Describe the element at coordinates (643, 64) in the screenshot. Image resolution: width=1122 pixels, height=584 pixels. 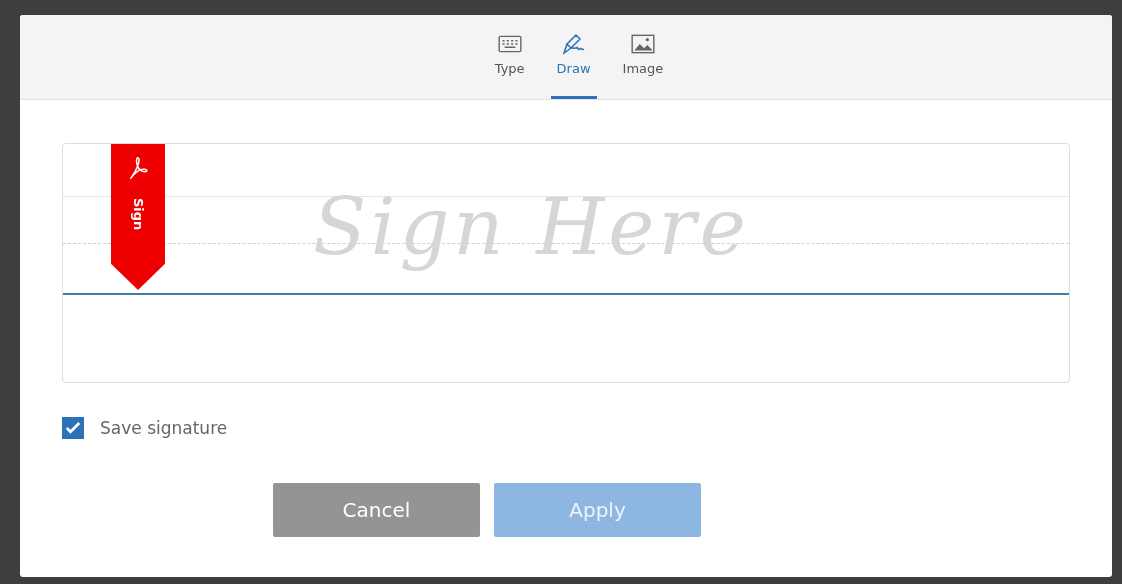
I see `tab: Image` at that location.